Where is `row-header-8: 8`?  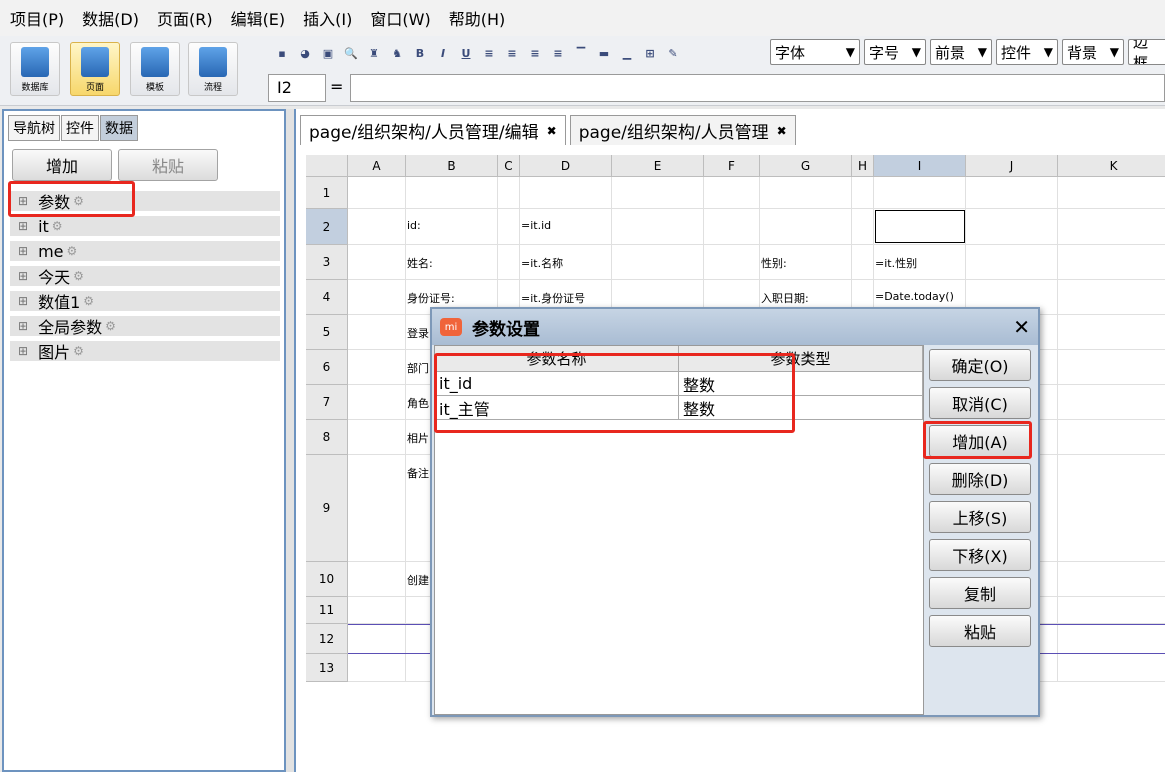 row-header-8: 8 is located at coordinates (327, 437).